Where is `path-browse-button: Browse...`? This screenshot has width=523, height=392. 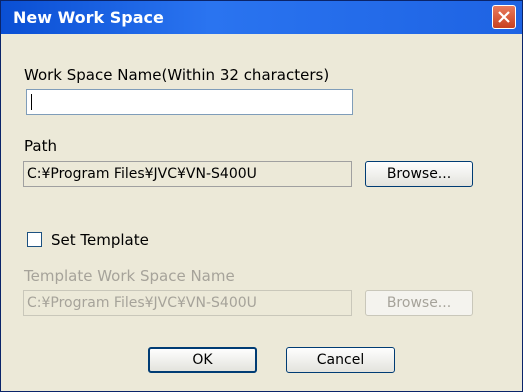 path-browse-button: Browse... is located at coordinates (419, 174).